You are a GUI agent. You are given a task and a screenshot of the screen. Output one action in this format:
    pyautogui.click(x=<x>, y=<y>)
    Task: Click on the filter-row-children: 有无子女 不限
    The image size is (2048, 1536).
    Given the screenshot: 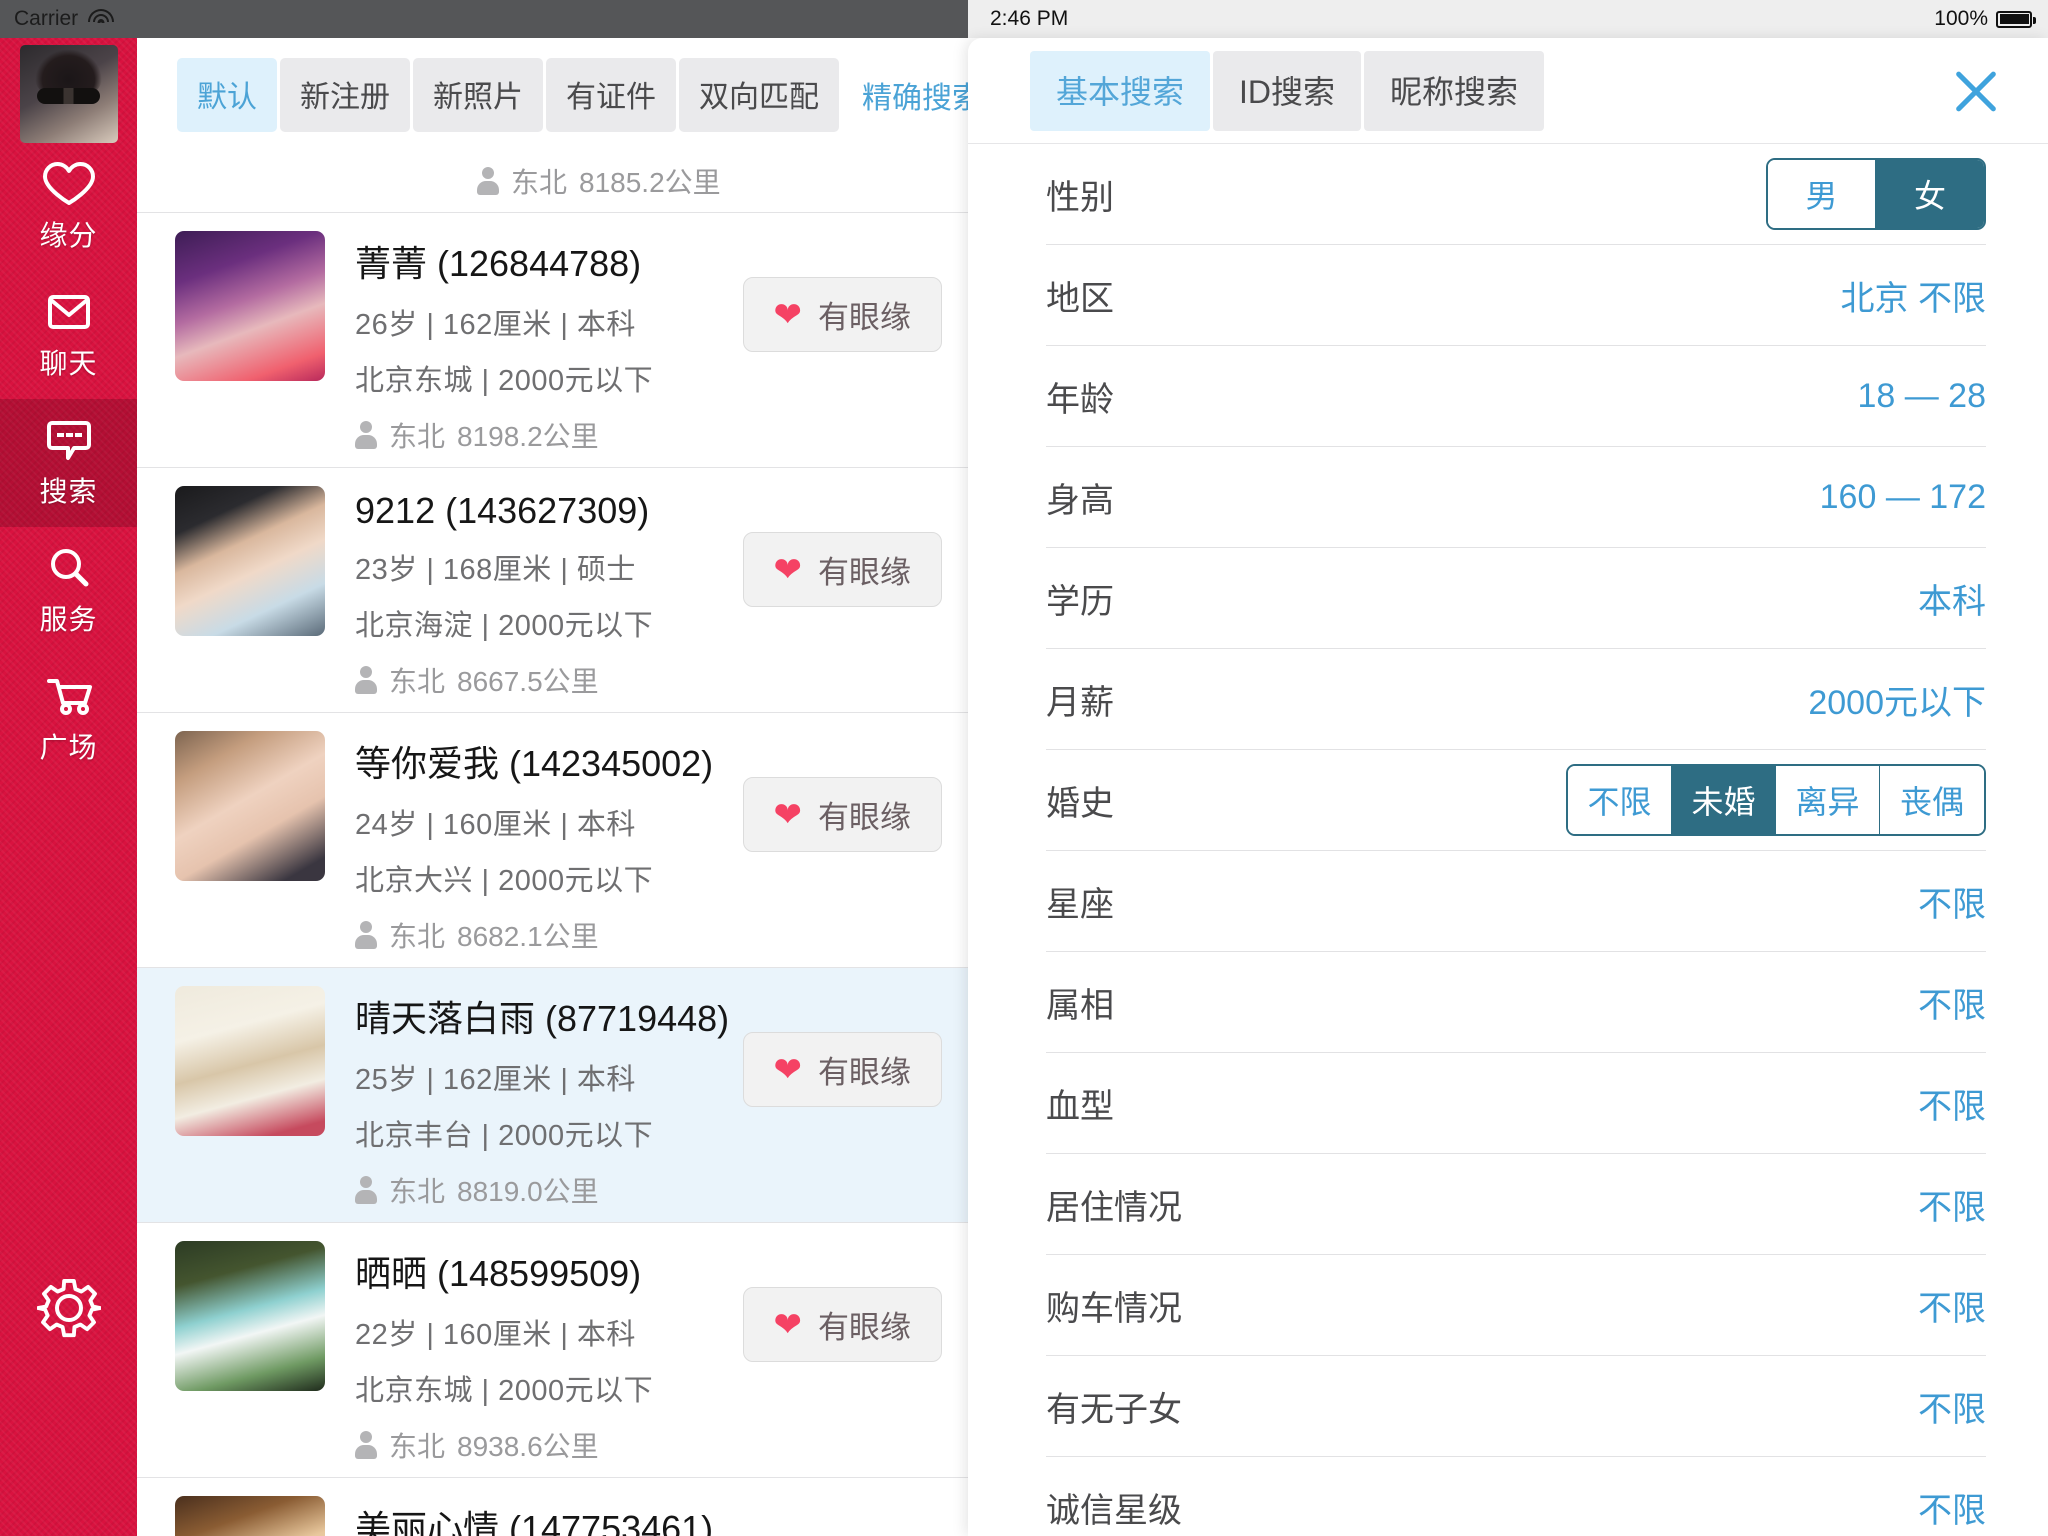 What is the action you would take?
    pyautogui.click(x=1516, y=1406)
    